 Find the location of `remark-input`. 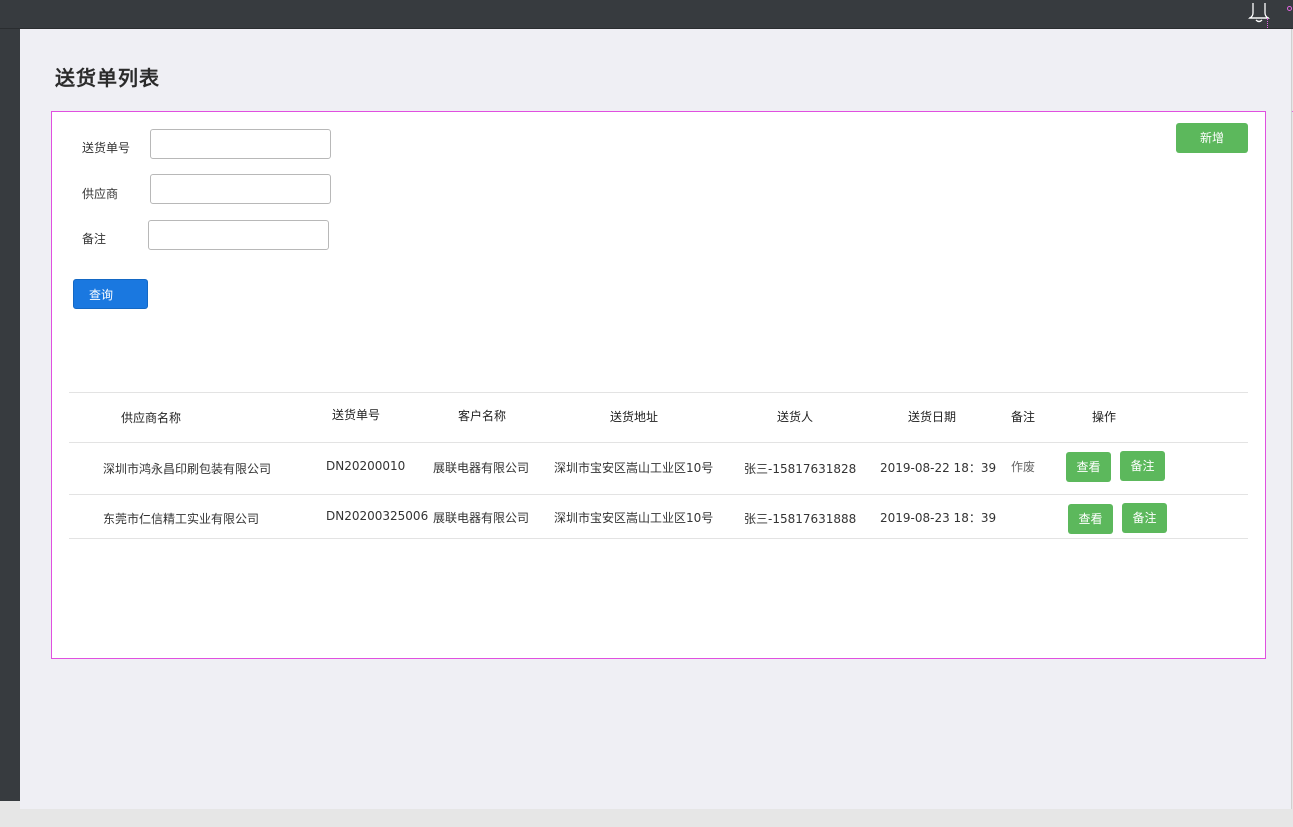

remark-input is located at coordinates (238, 235).